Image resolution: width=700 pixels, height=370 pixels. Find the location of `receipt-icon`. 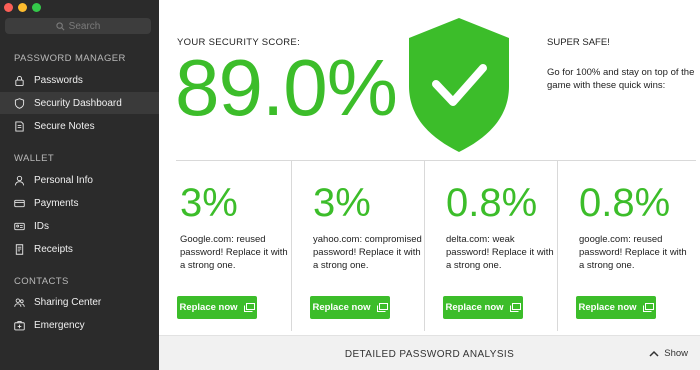

receipt-icon is located at coordinates (19, 249).